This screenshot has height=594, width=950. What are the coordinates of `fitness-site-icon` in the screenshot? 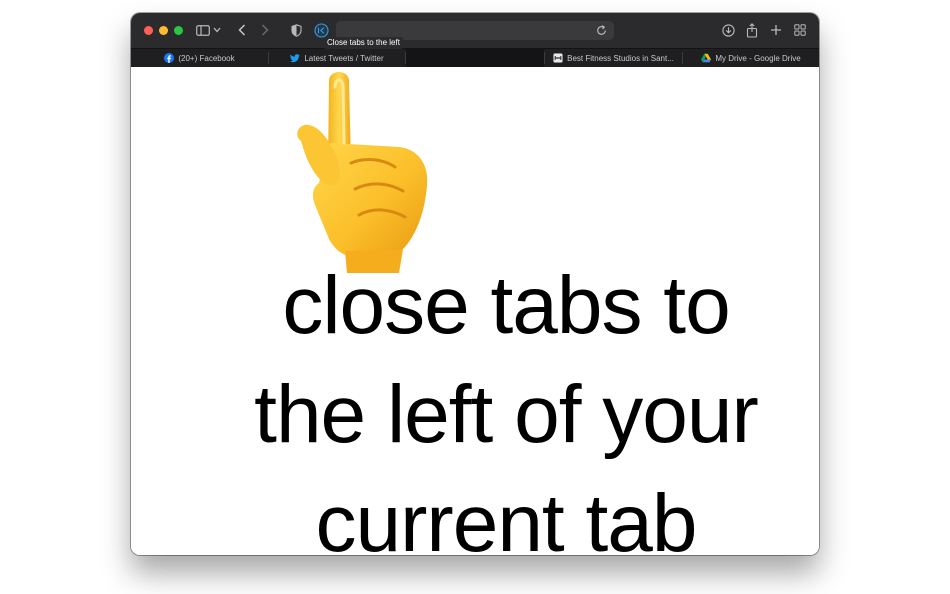 It's located at (558, 58).